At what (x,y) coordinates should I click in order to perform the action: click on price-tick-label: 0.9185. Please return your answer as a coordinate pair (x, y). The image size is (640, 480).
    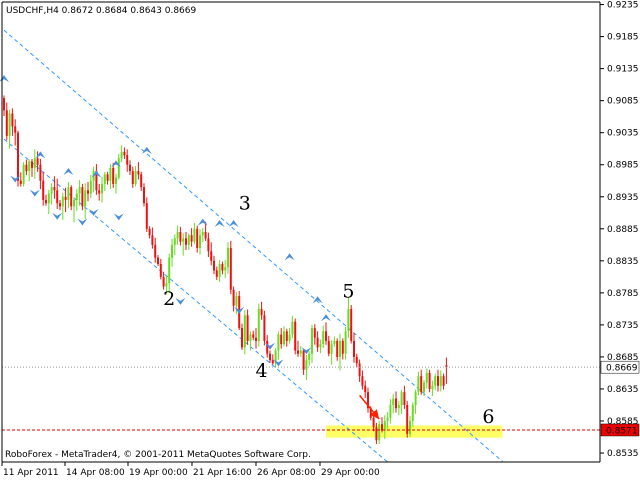
    Looking at the image, I should click on (623, 38).